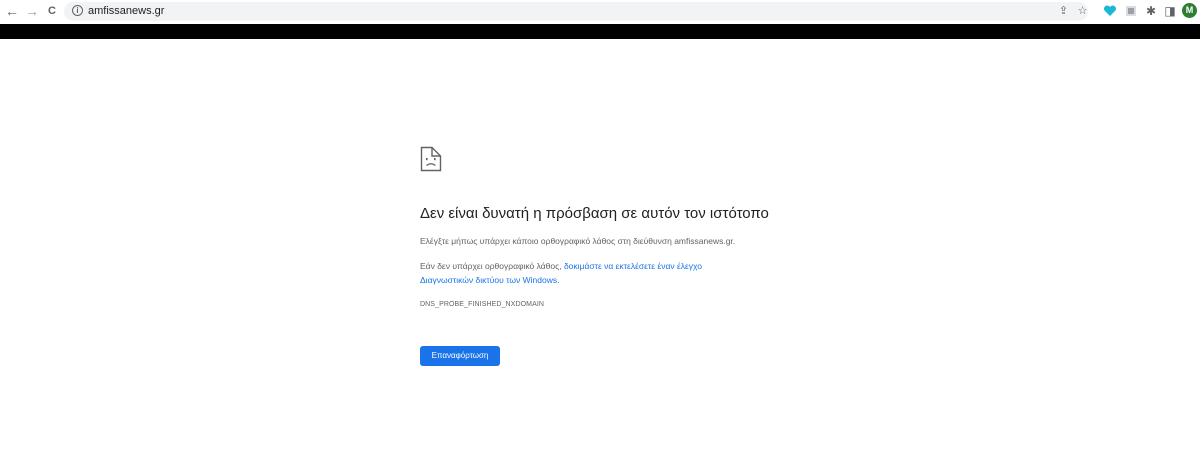 This screenshot has width=1200, height=453. I want to click on extensions-puzzle-icon: ✱, so click(1151, 11).